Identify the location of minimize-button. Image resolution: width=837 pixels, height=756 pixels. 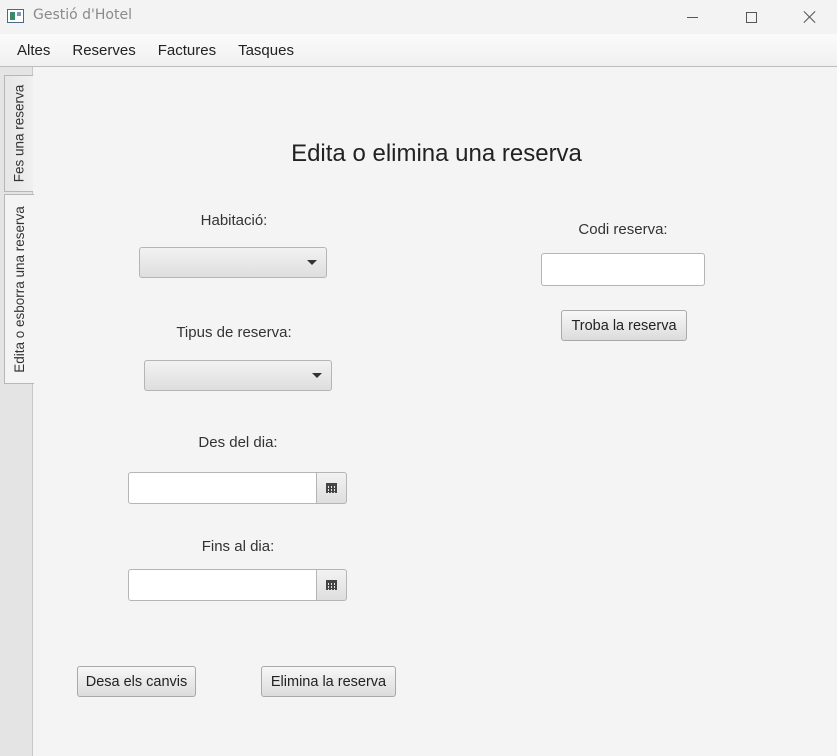
(692, 17).